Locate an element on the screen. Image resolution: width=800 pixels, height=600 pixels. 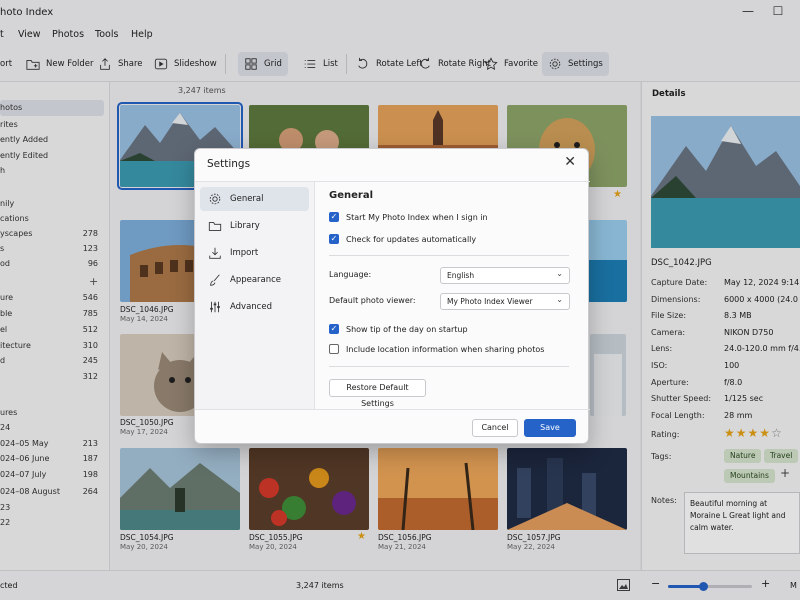
save-button: Save is located at coordinates (550, 428).